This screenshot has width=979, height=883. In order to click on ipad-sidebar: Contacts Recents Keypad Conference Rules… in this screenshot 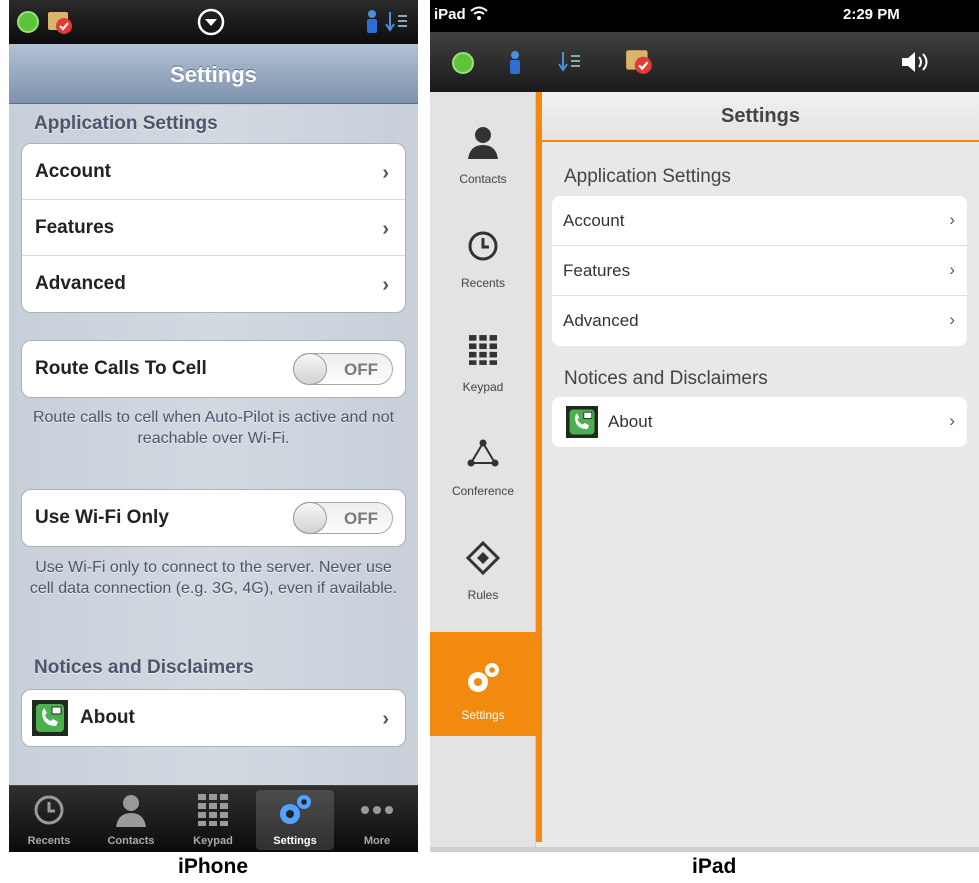, I will do `click(483, 469)`.